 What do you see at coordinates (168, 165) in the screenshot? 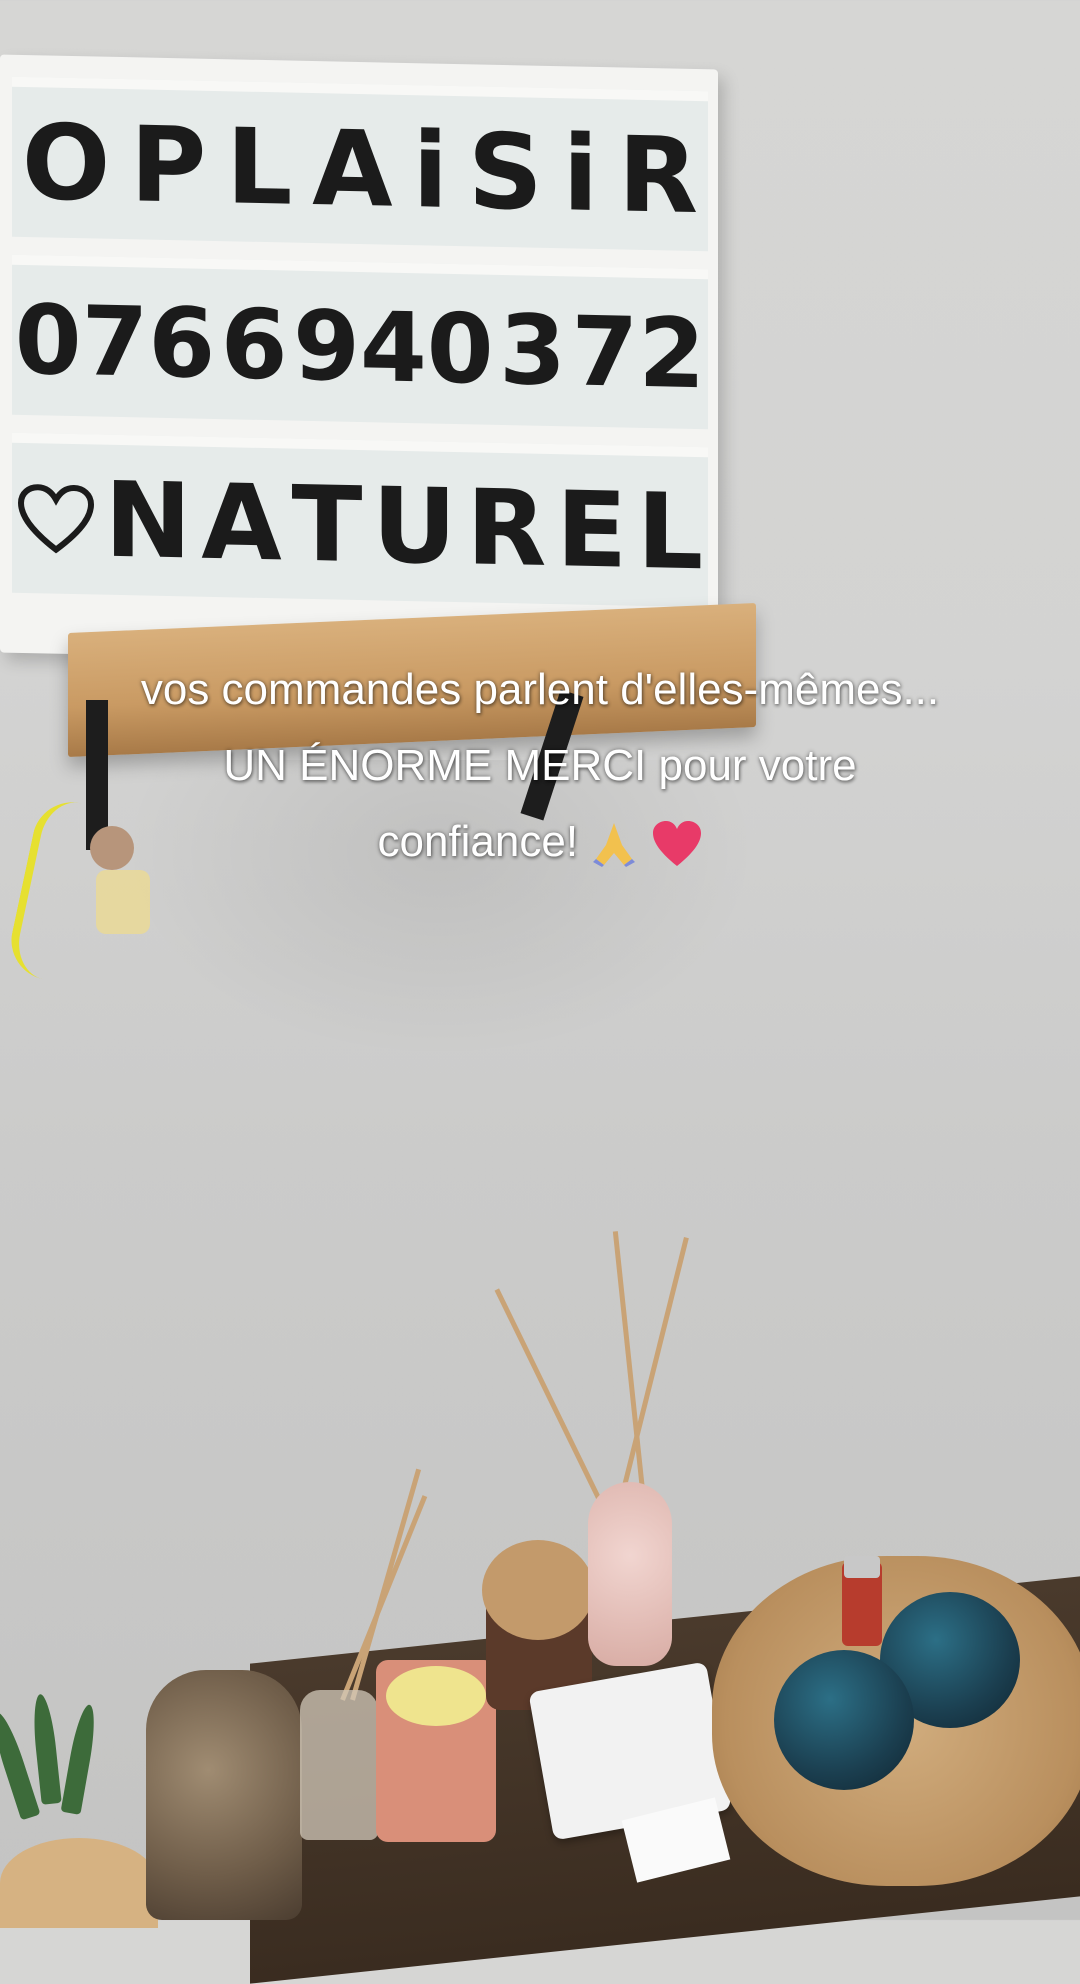
I see `lightbox-letter: P` at bounding box center [168, 165].